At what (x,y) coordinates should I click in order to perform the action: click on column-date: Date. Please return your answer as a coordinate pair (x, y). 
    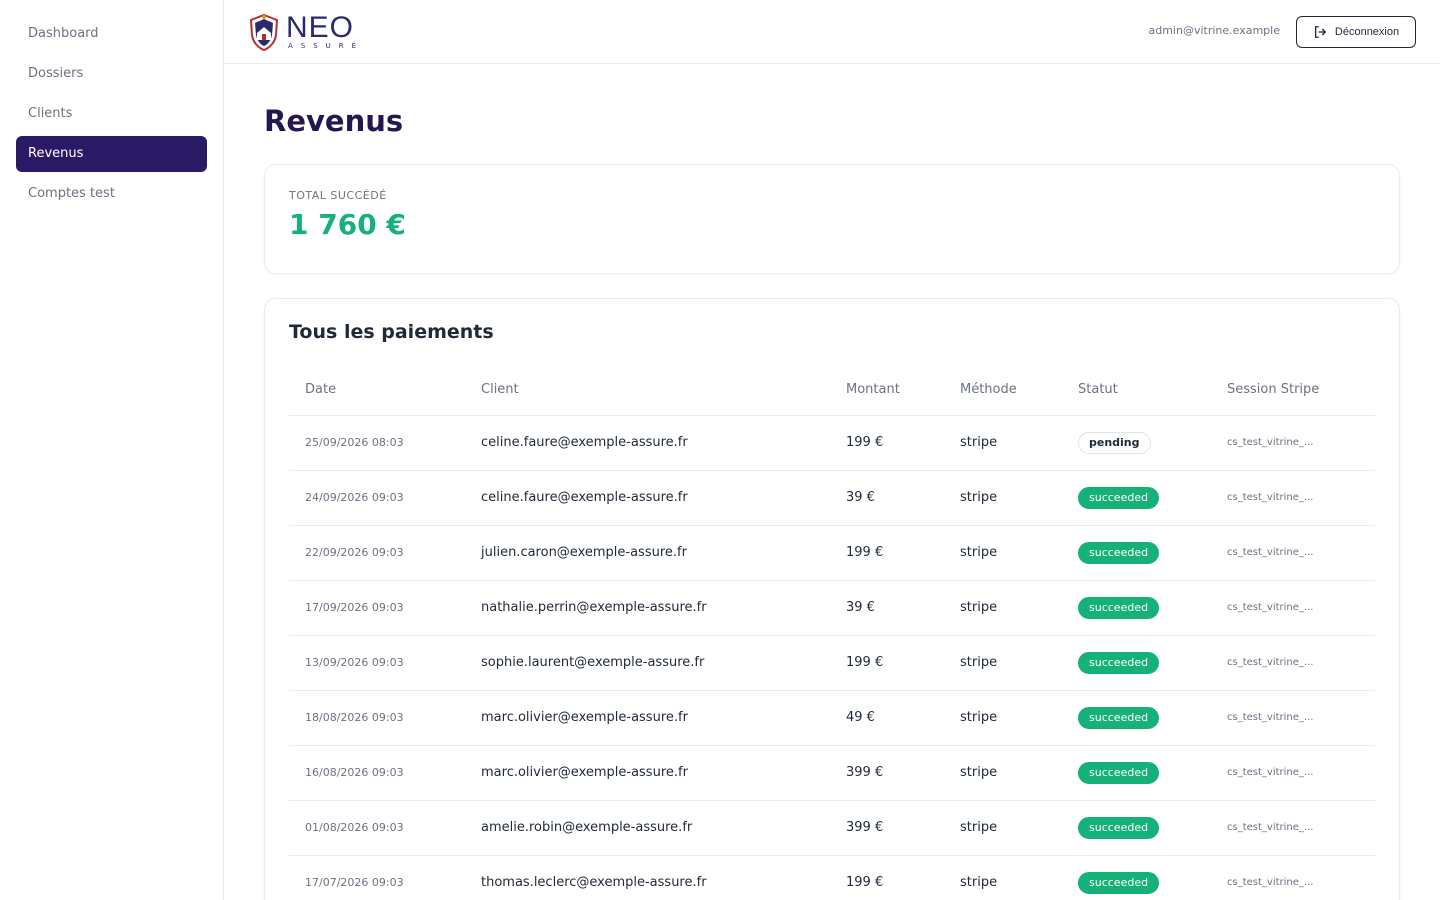
    Looking at the image, I should click on (377, 390).